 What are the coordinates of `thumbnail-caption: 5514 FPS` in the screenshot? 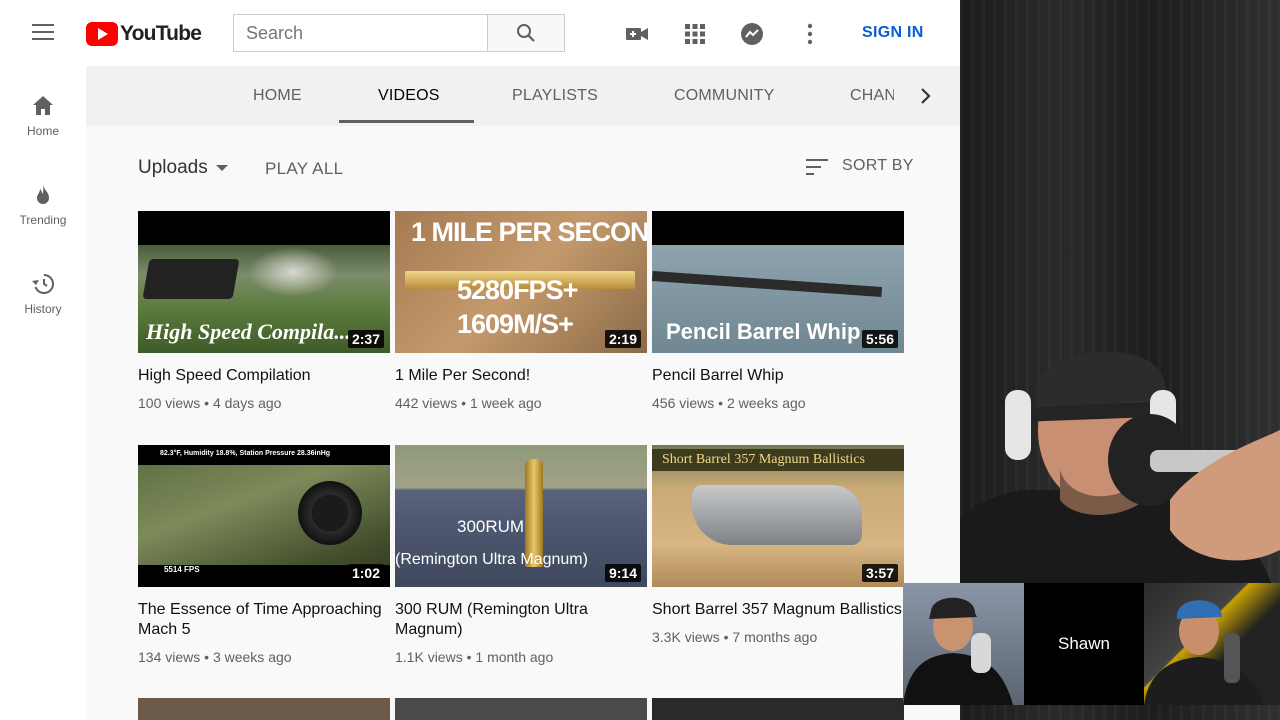 It's located at (182, 569).